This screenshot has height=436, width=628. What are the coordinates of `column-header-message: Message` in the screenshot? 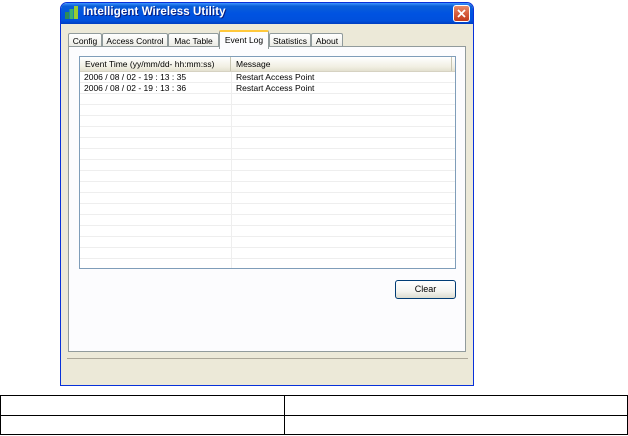 It's located at (341, 64).